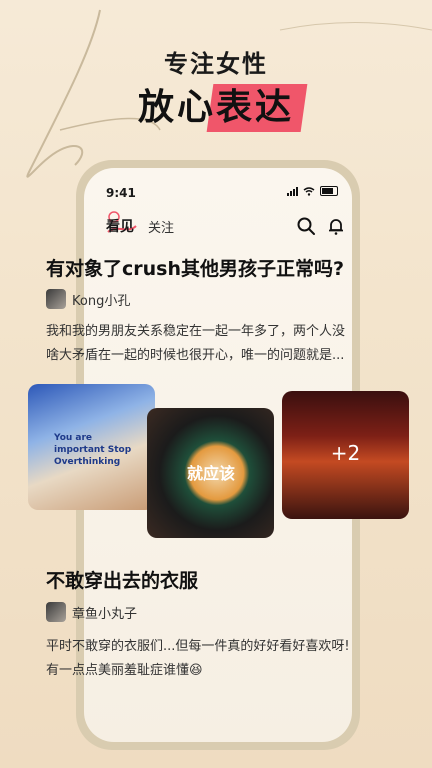  What do you see at coordinates (309, 191) in the screenshot?
I see `wifi-icon` at bounding box center [309, 191].